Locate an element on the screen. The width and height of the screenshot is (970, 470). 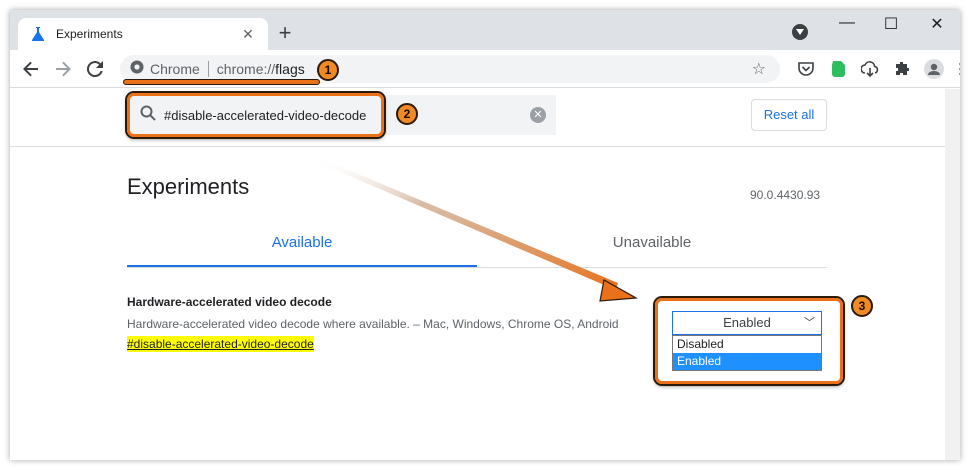
back-icon is located at coordinates (31, 69).